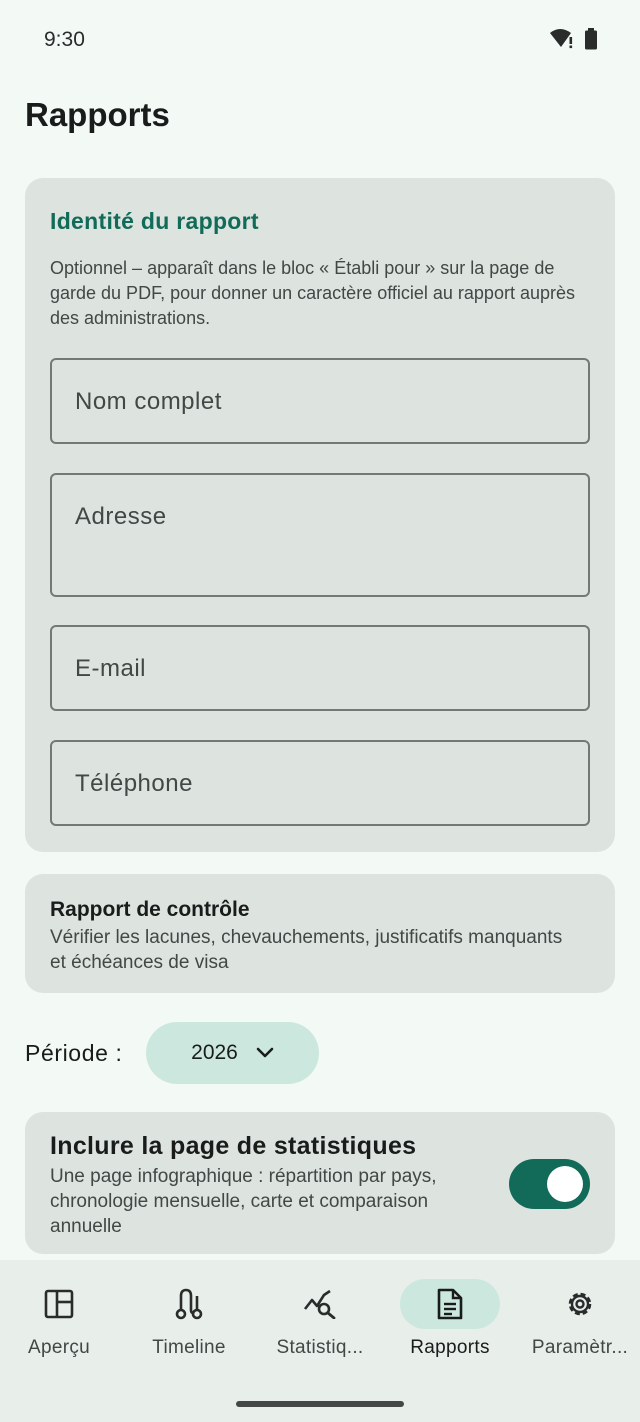  What do you see at coordinates (565, 1184) in the screenshot?
I see `toggle-knob` at bounding box center [565, 1184].